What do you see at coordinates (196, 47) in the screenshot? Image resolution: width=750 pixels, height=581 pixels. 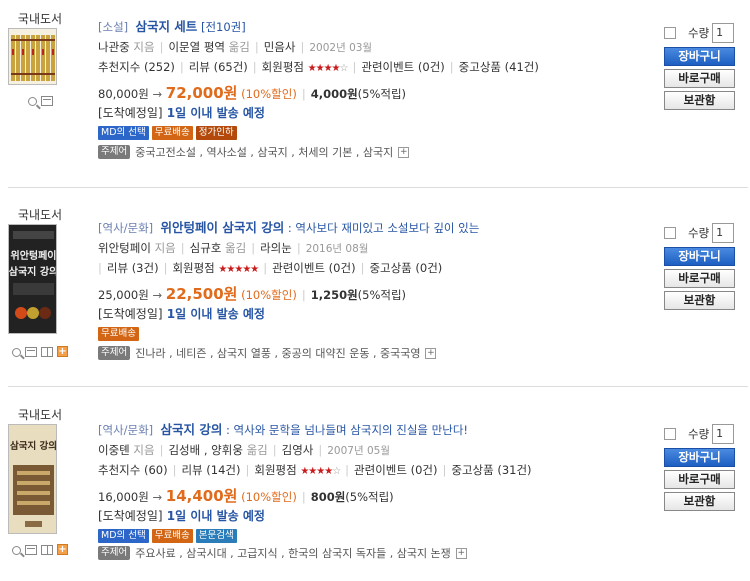 I see `translator-name: 이문열 평역` at bounding box center [196, 47].